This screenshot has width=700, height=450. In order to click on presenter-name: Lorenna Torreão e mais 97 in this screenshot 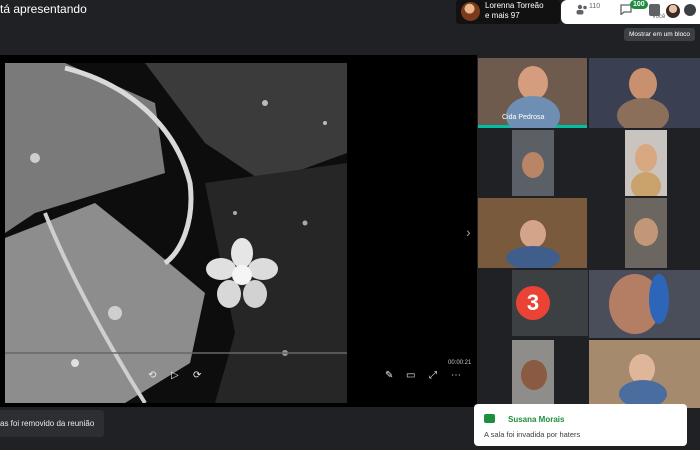, I will do `click(514, 10)`.